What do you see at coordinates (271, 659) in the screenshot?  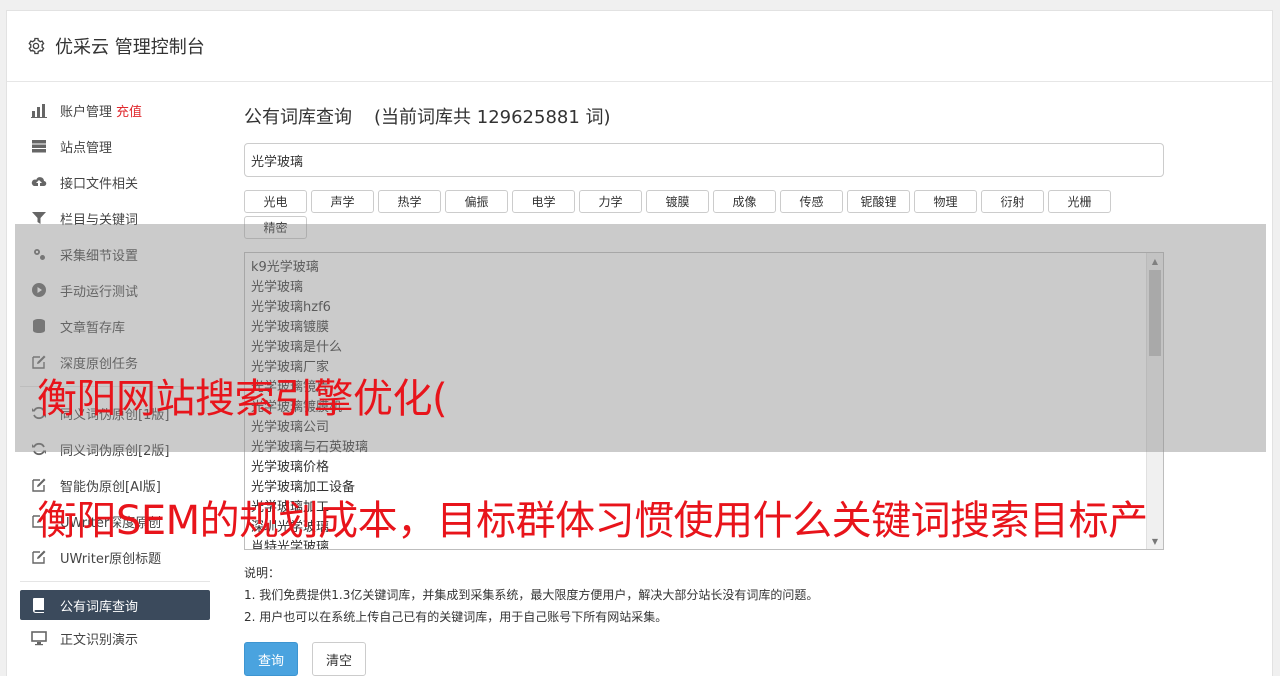 I see `query-button: 查询` at bounding box center [271, 659].